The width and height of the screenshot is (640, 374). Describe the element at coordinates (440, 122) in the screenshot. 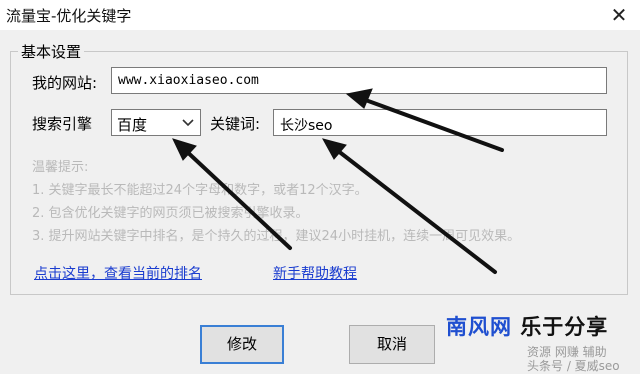

I see `keyword-input: 长沙seo` at that location.